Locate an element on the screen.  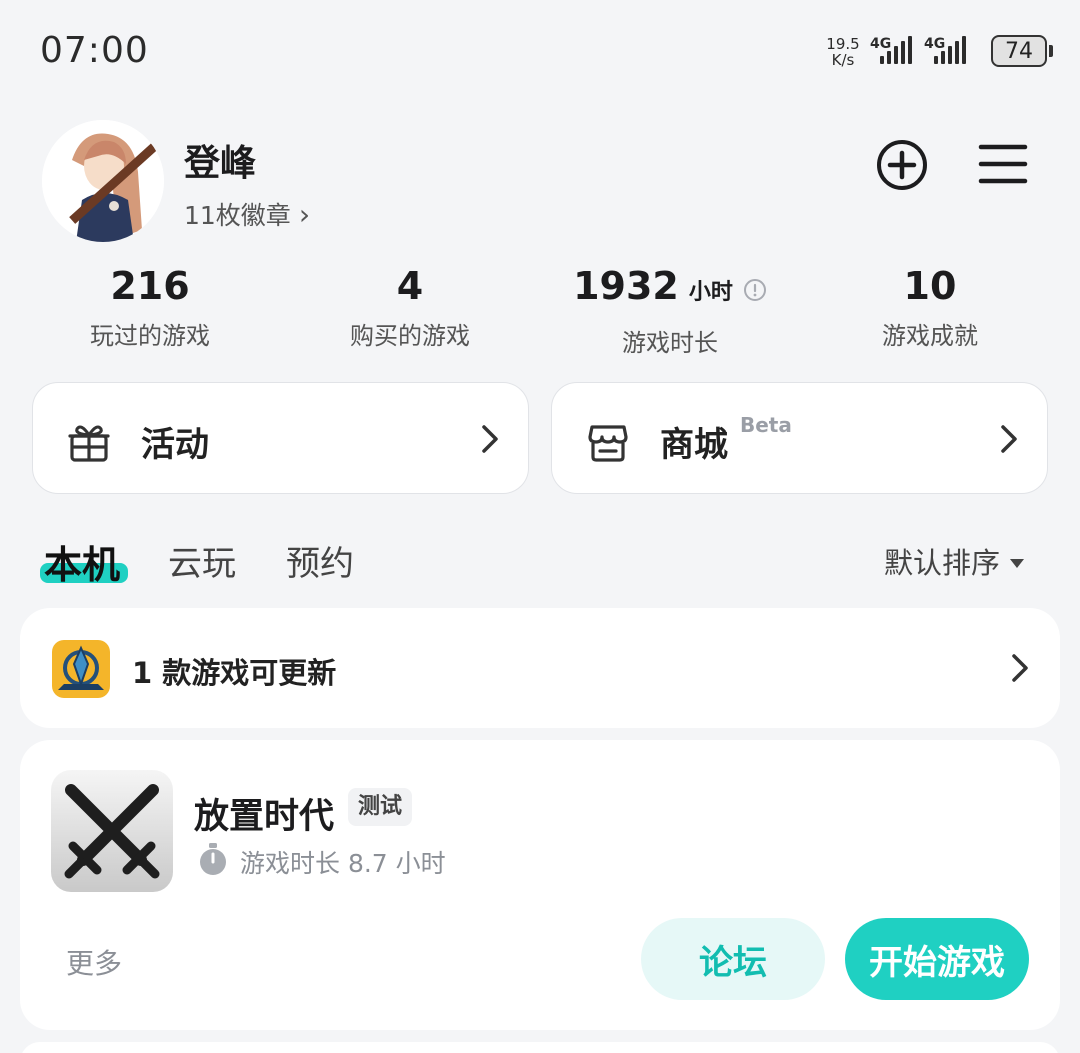
stat-label: 游戏时长 is located at coordinates (670, 343).